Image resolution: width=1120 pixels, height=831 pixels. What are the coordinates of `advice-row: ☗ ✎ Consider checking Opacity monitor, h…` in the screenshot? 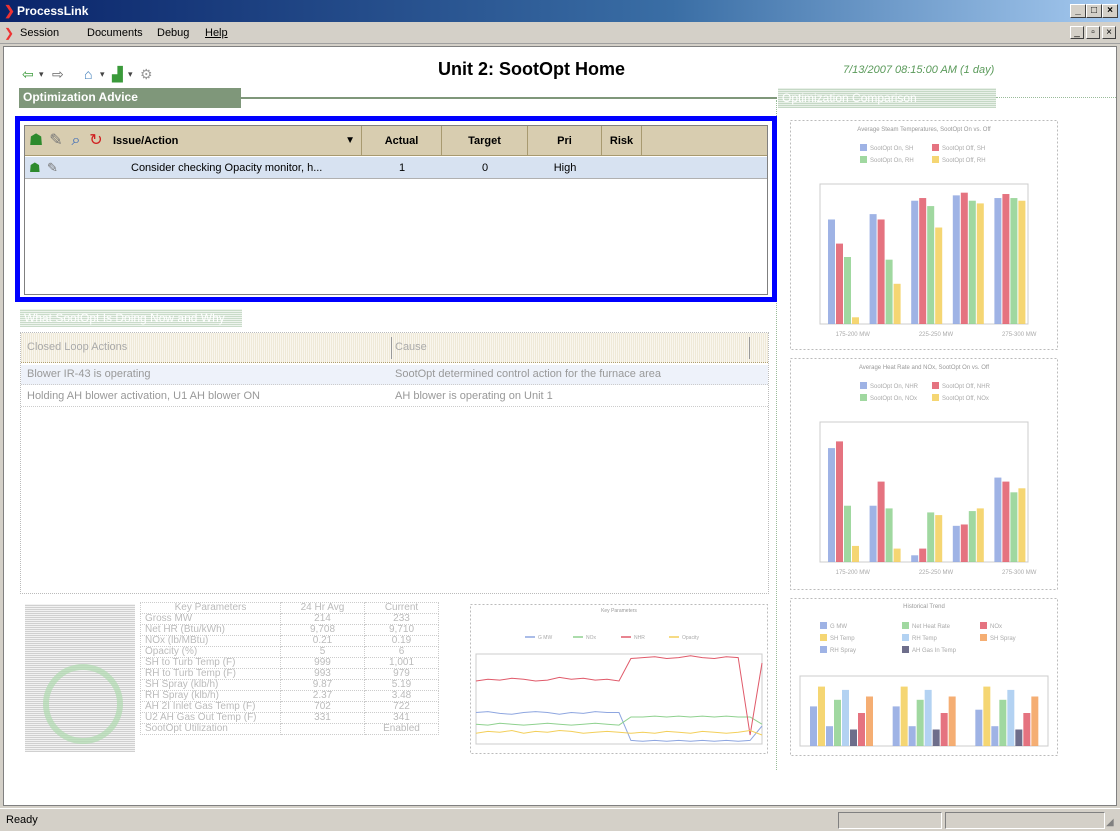 It's located at (396, 168).